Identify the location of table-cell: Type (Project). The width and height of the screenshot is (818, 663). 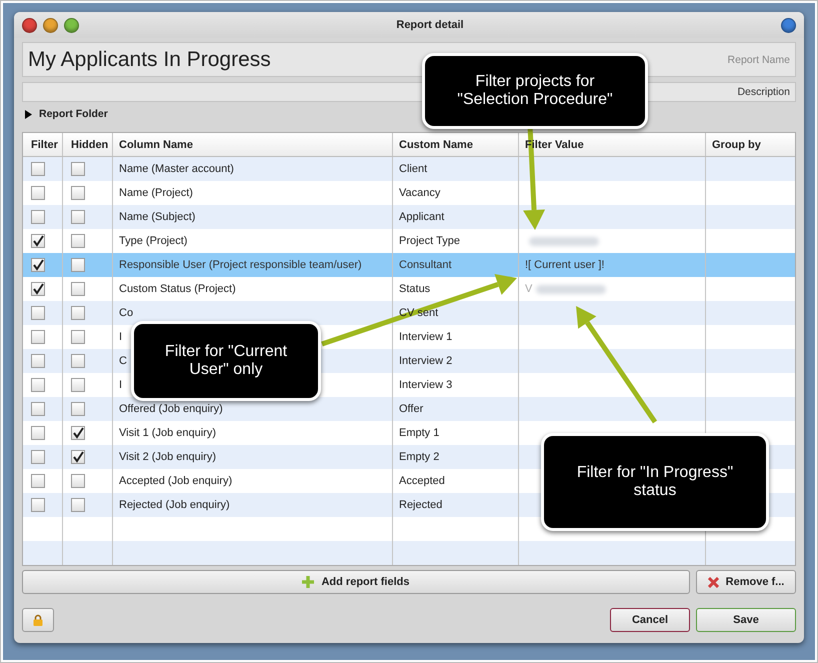
(153, 241).